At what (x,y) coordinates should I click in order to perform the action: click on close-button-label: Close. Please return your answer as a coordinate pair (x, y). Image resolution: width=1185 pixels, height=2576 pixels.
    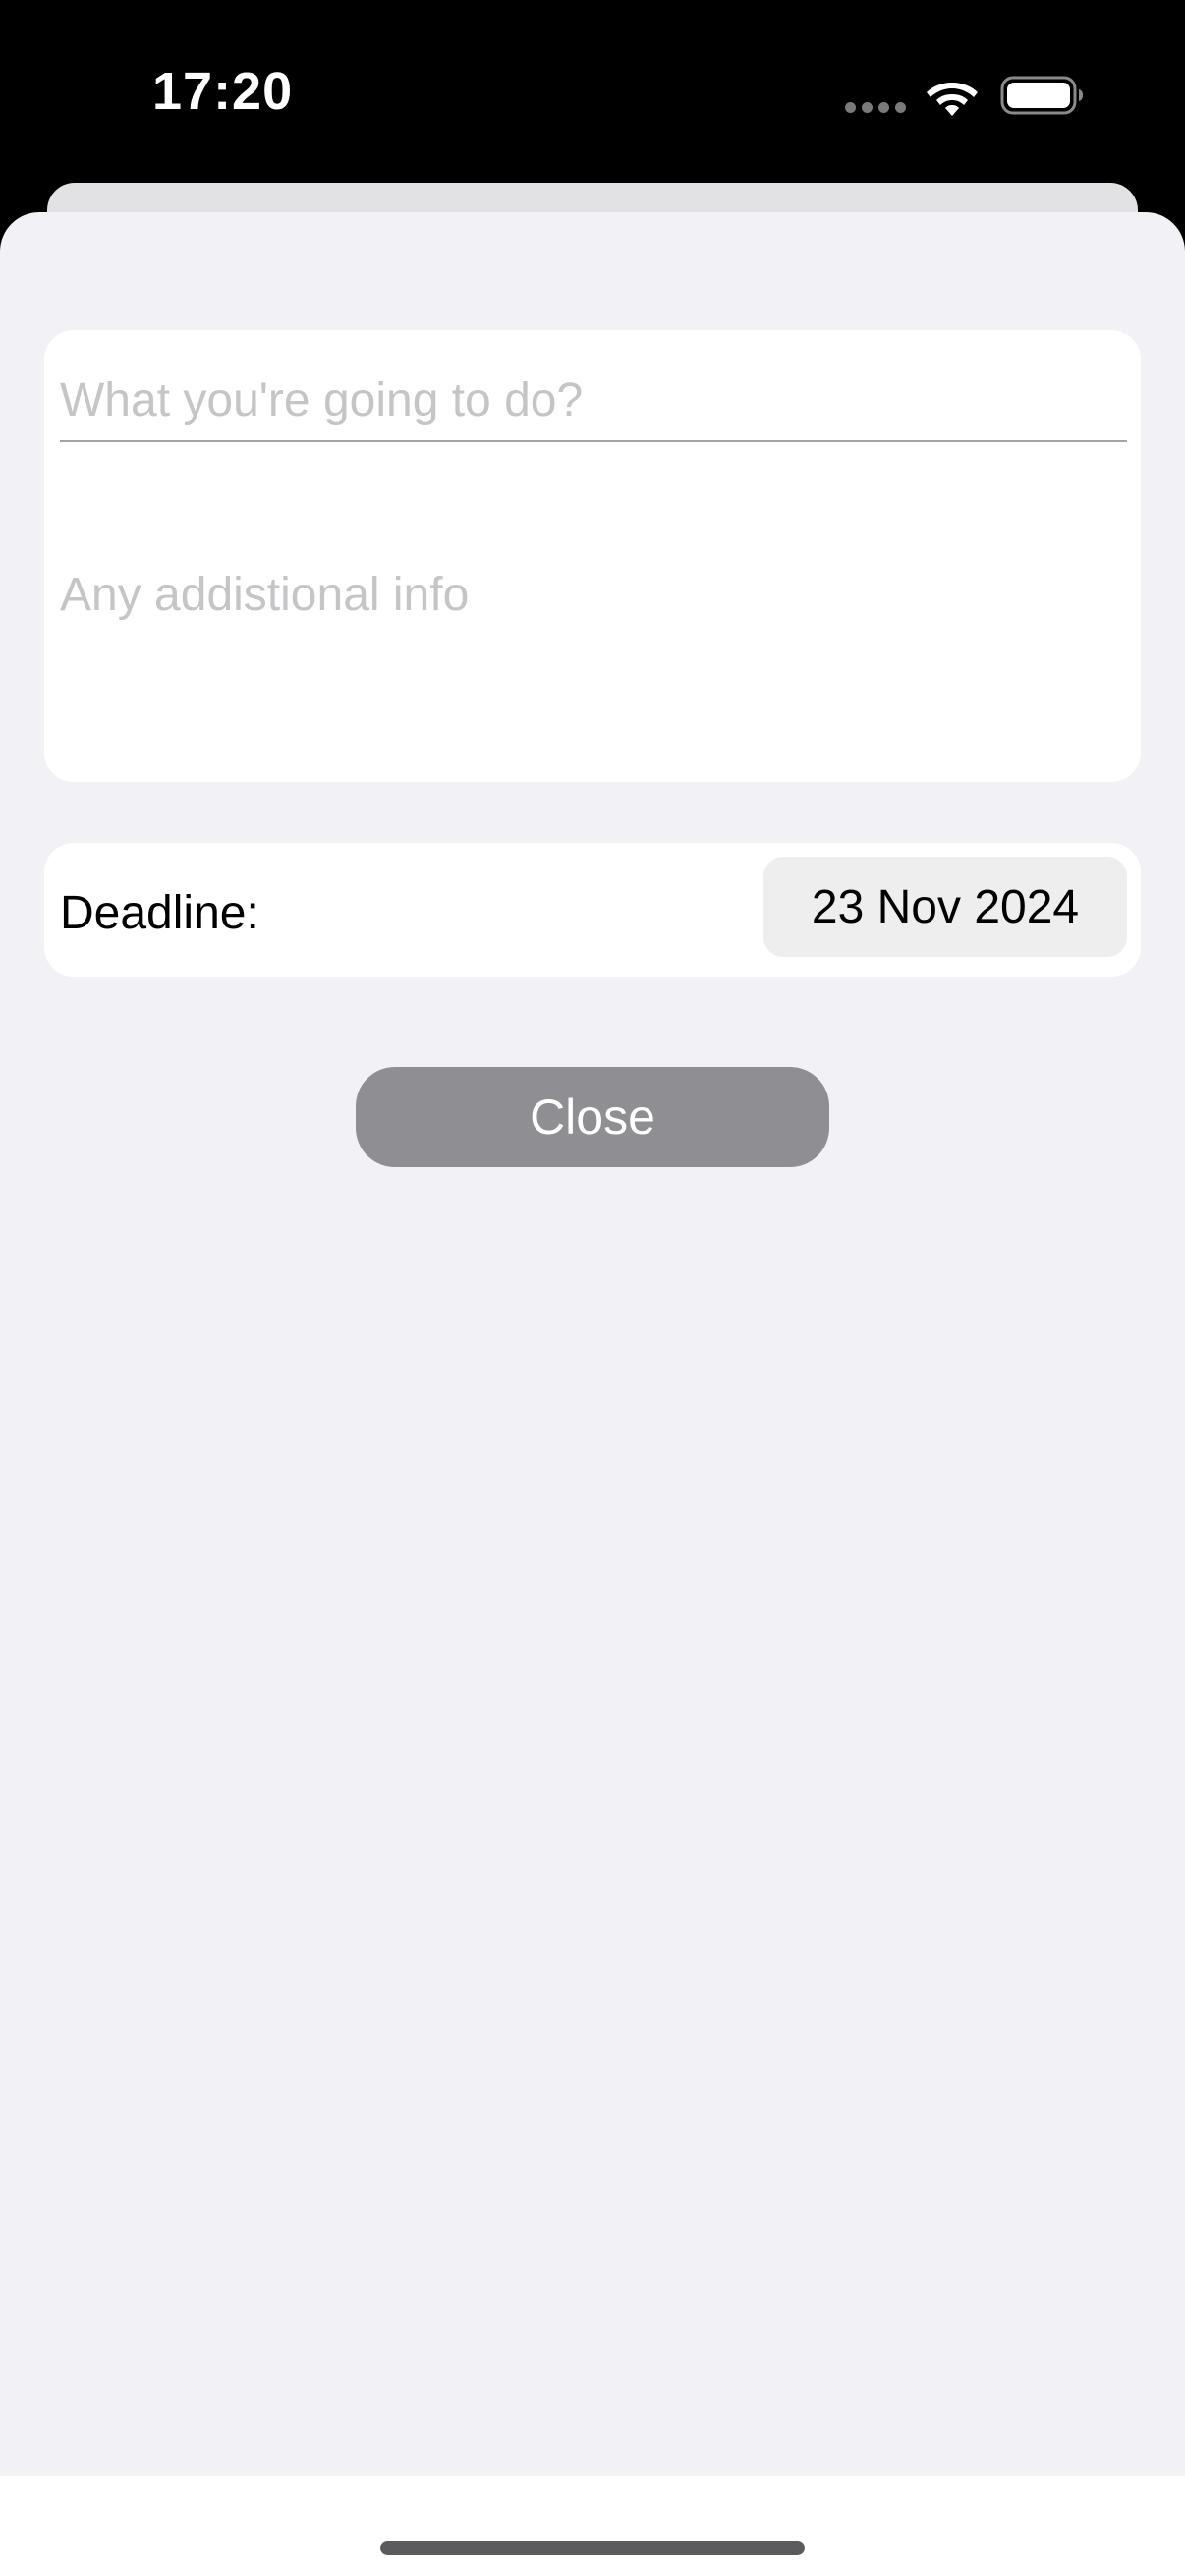
    Looking at the image, I should click on (592, 1117).